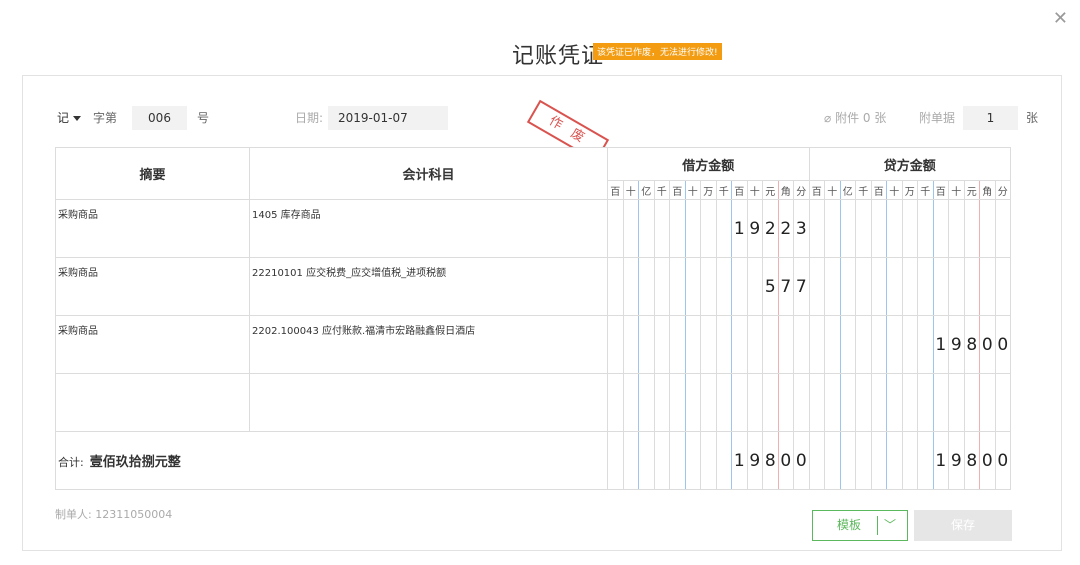  What do you see at coordinates (971, 460) in the screenshot?
I see `credit-total-digit-cell: 8` at bounding box center [971, 460].